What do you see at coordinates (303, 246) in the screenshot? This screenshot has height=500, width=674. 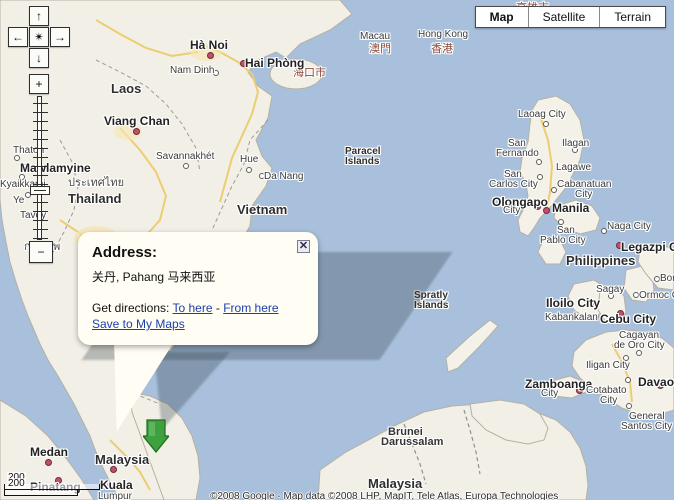 I see `close-icon: ✕` at bounding box center [303, 246].